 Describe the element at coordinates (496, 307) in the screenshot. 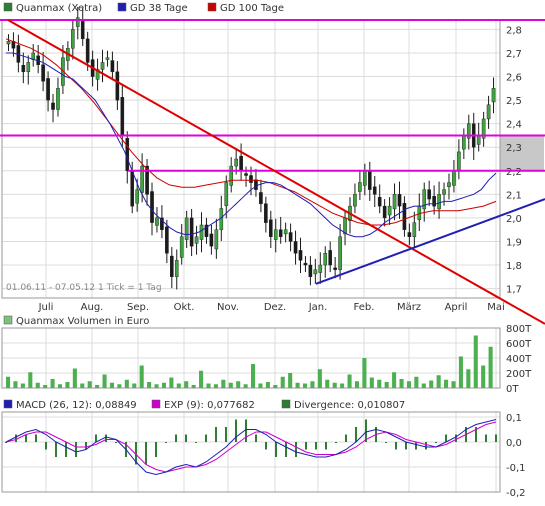

I see `month-label: Mai` at that location.